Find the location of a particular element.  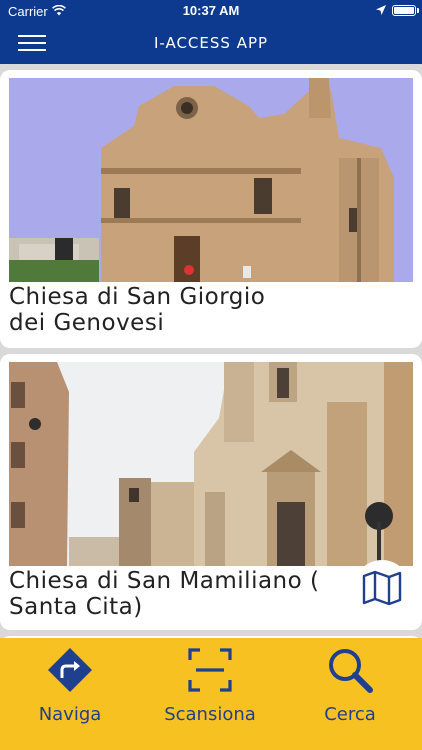

app-header: I-ACCESS APP is located at coordinates (211, 43).